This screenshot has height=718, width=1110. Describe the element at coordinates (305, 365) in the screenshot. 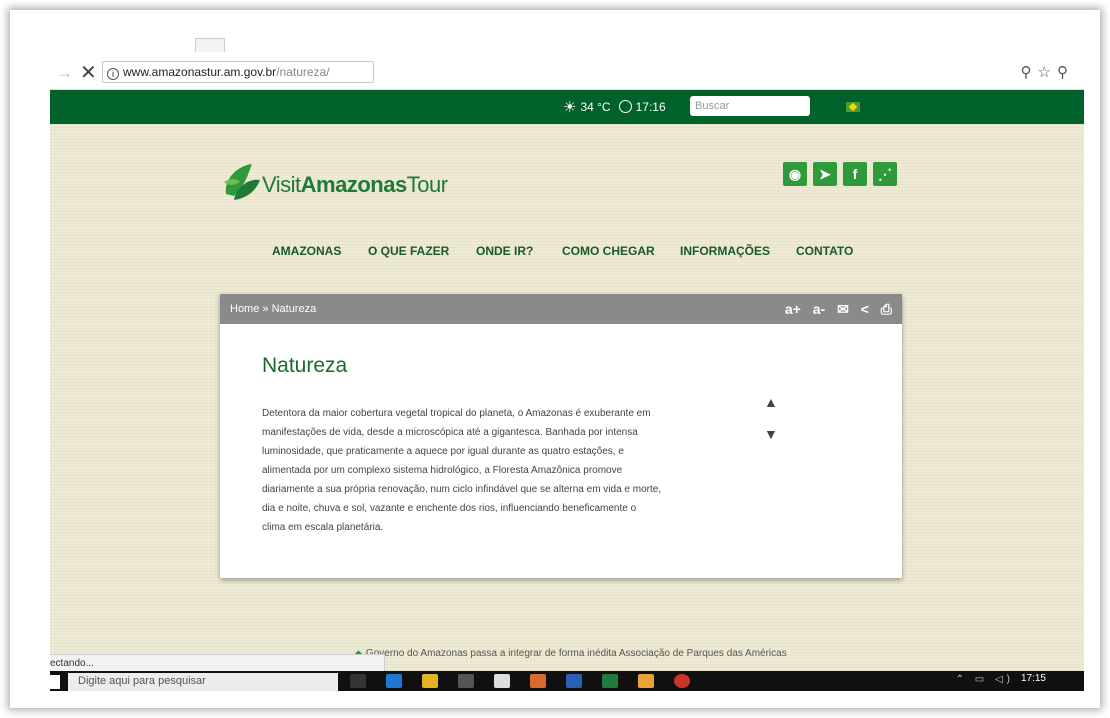

I see `page-title: Natureza` at that location.